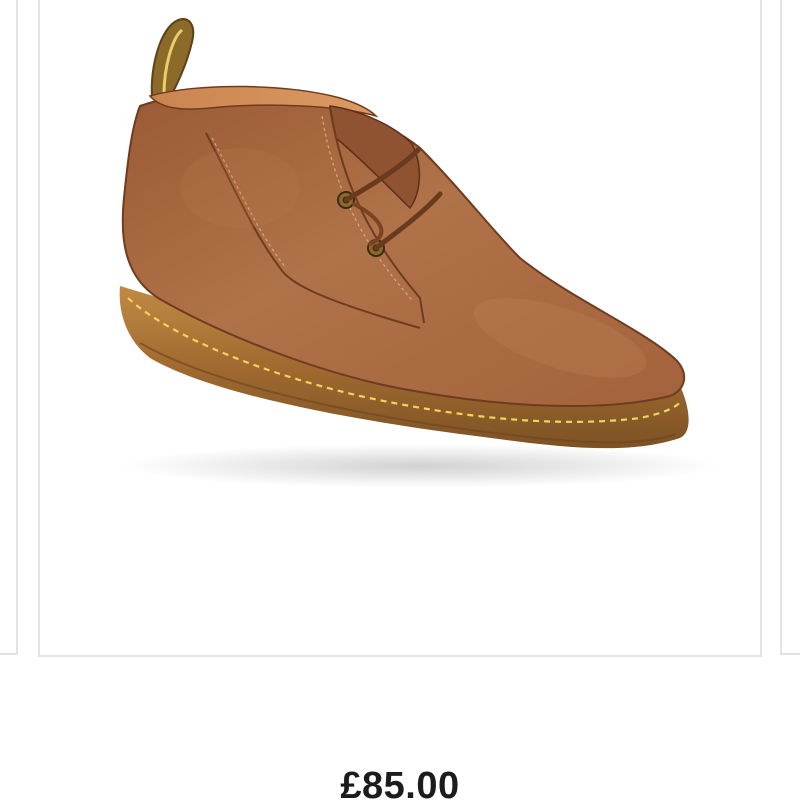 The width and height of the screenshot is (800, 800). Describe the element at coordinates (790, 327) in the screenshot. I see `next-product-card-edge` at that location.